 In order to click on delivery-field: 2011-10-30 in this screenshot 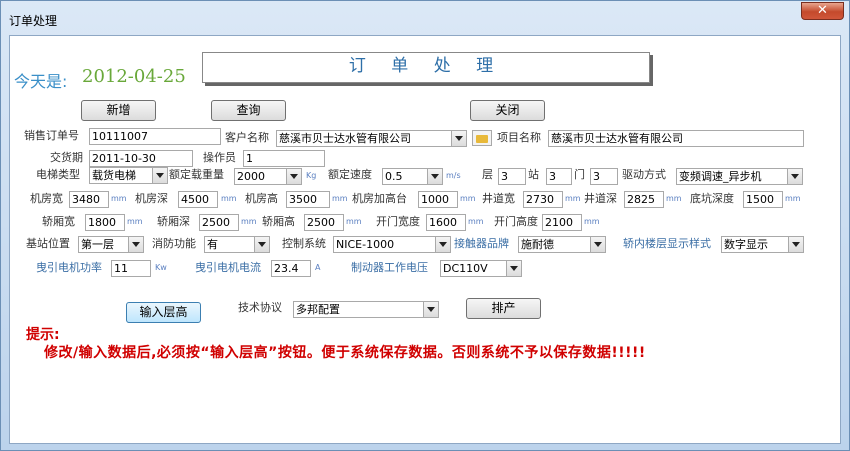, I will do `click(141, 158)`.